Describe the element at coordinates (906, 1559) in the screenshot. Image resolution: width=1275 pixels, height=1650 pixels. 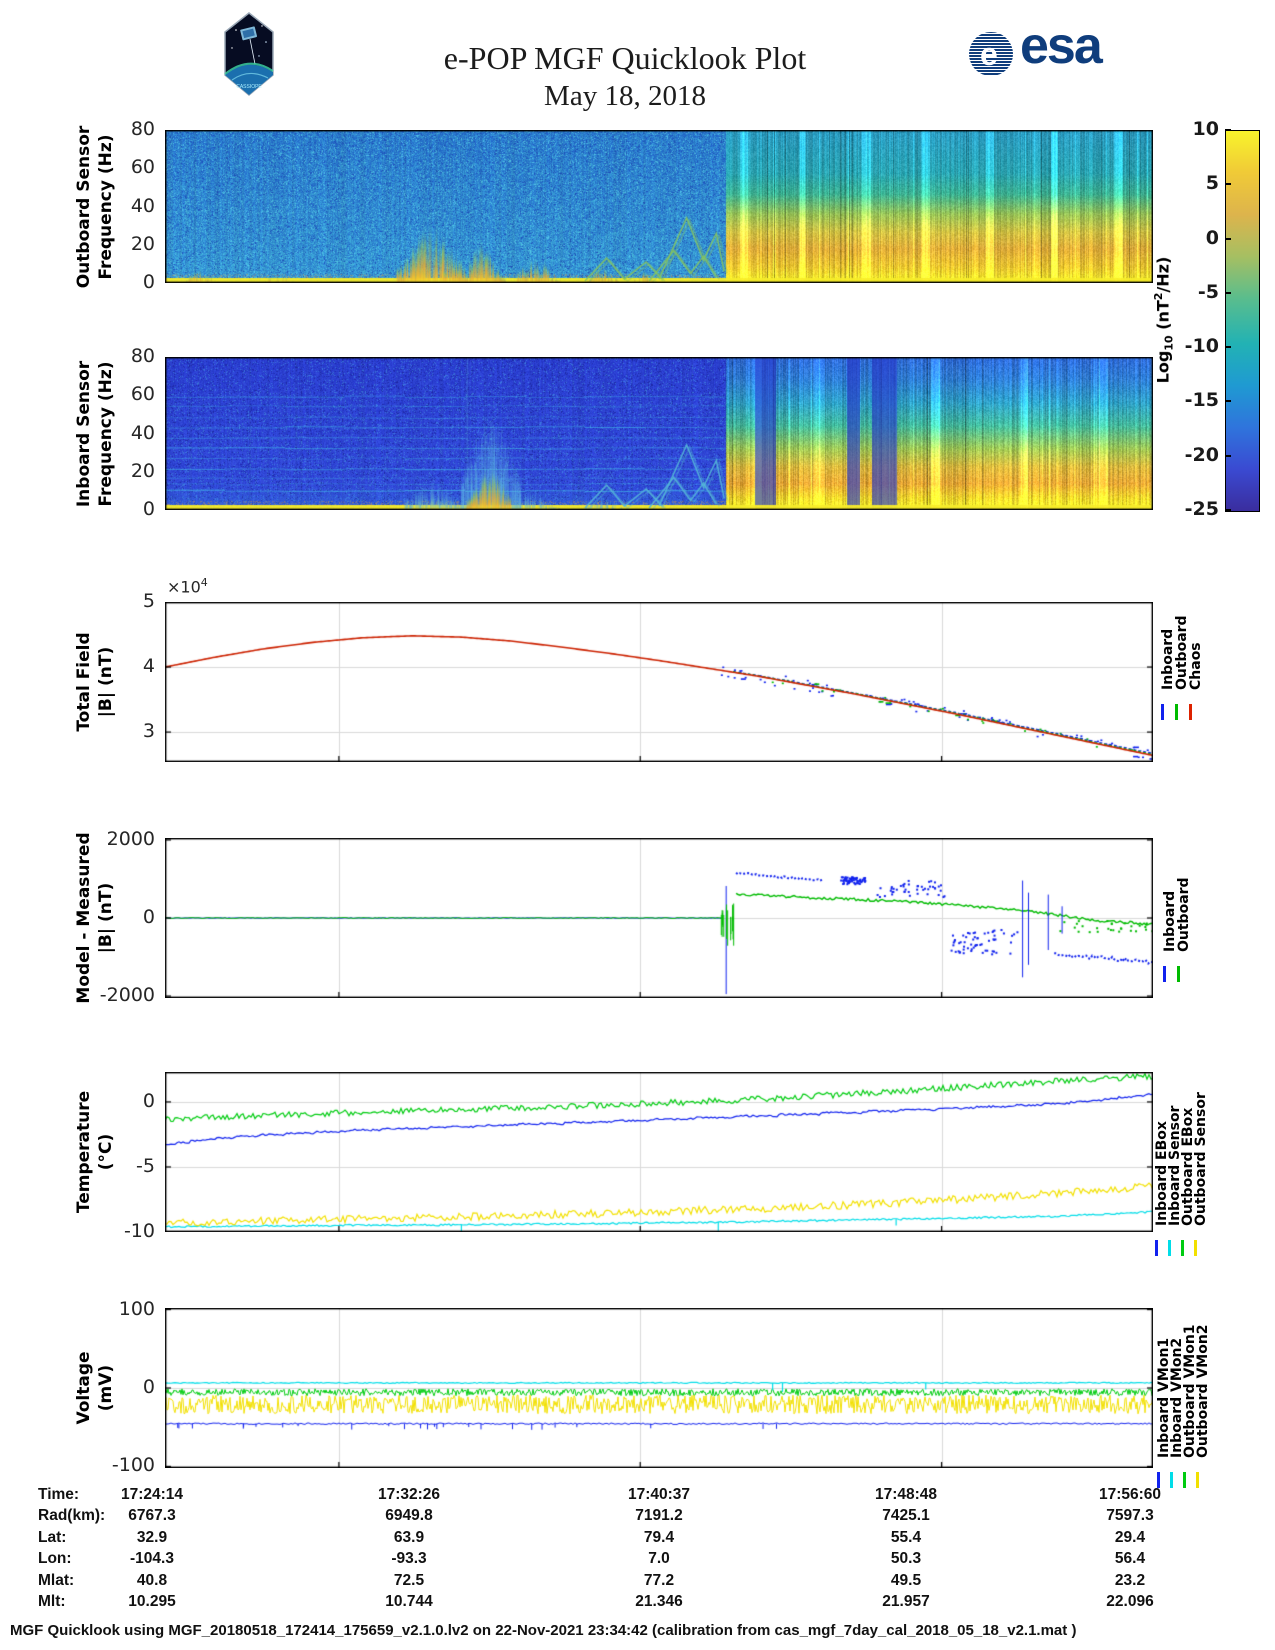
I see `table-cell-r3-c3: 50.3` at that location.